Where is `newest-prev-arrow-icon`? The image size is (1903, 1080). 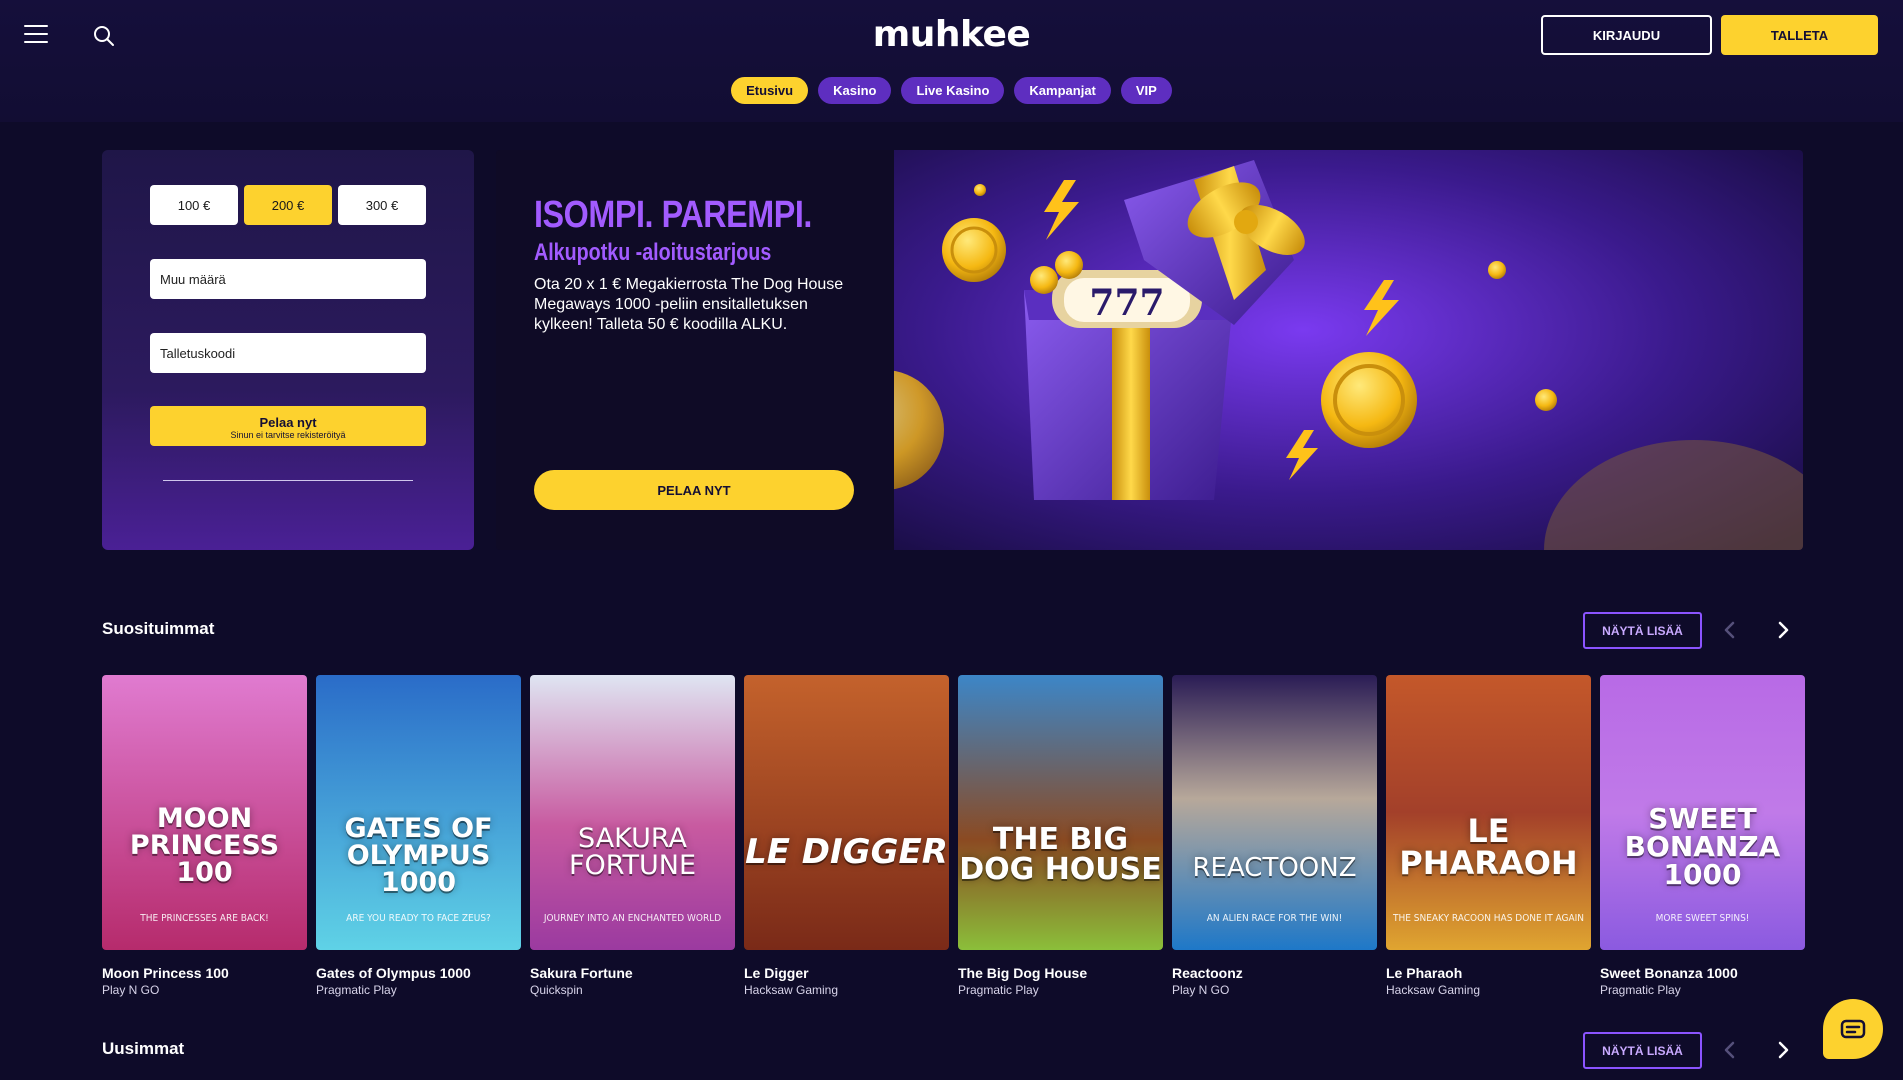 newest-prev-arrow-icon is located at coordinates (1730, 1050).